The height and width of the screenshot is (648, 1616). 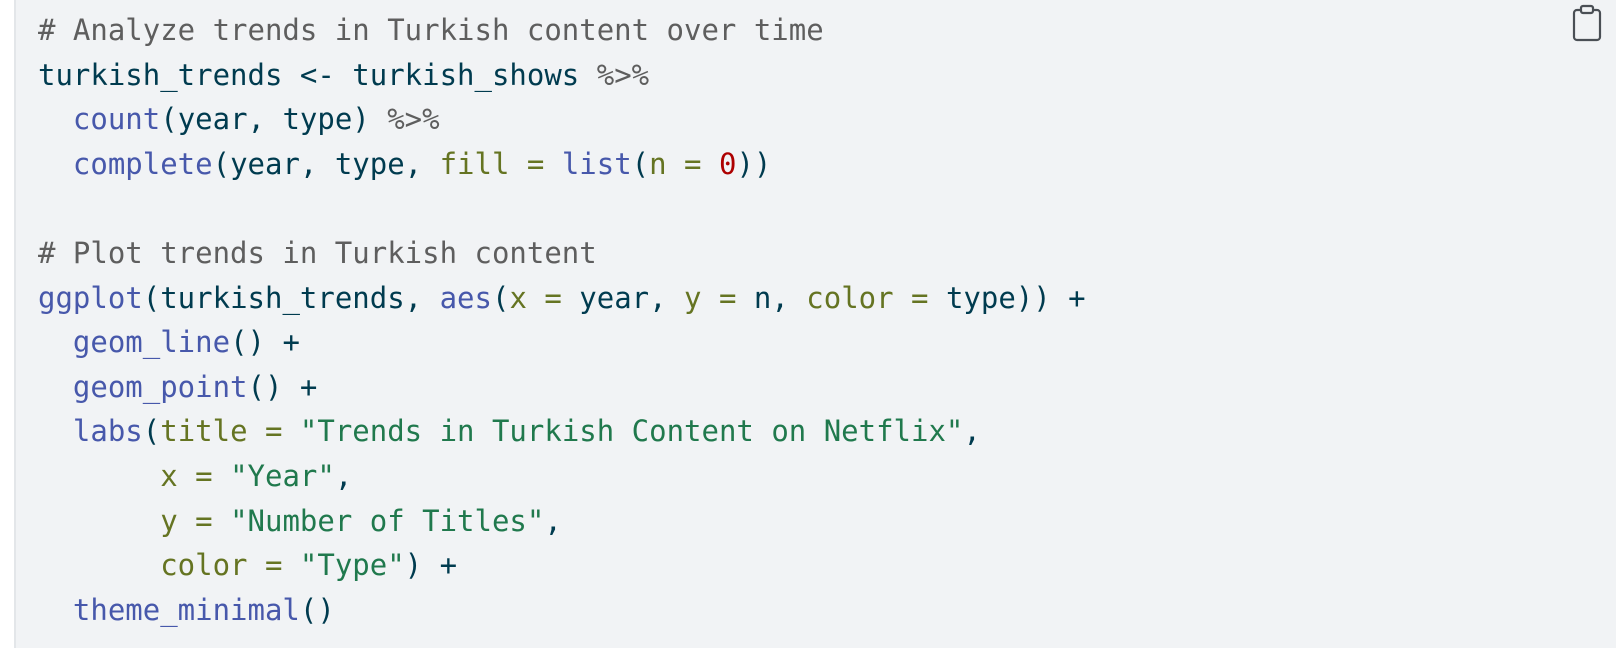 What do you see at coordinates (431, 565) in the screenshot?
I see `code-text: ) +` at bounding box center [431, 565].